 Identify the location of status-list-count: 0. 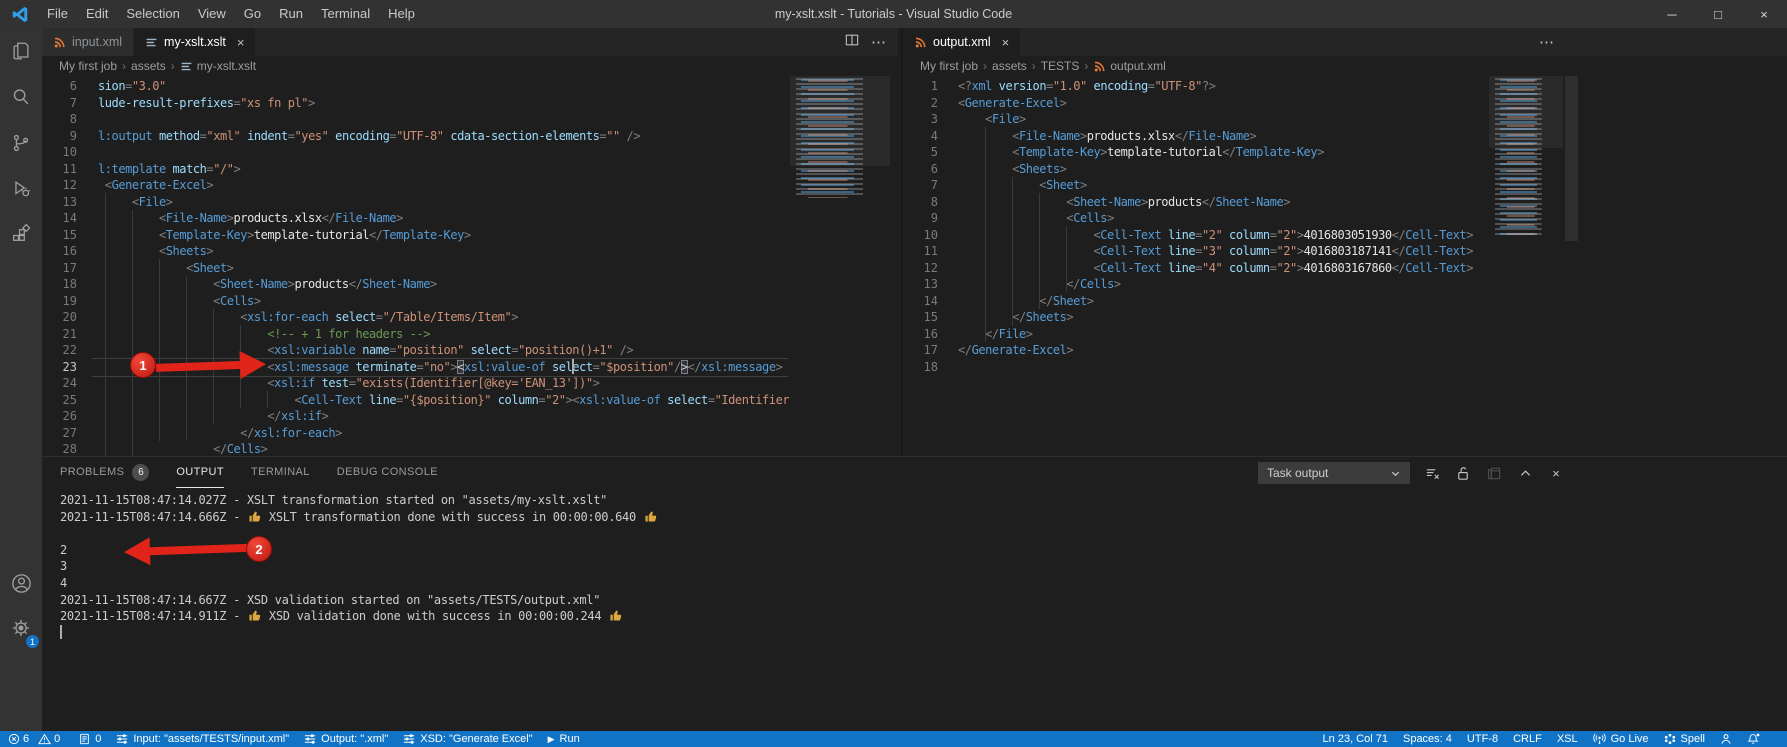
(90, 739).